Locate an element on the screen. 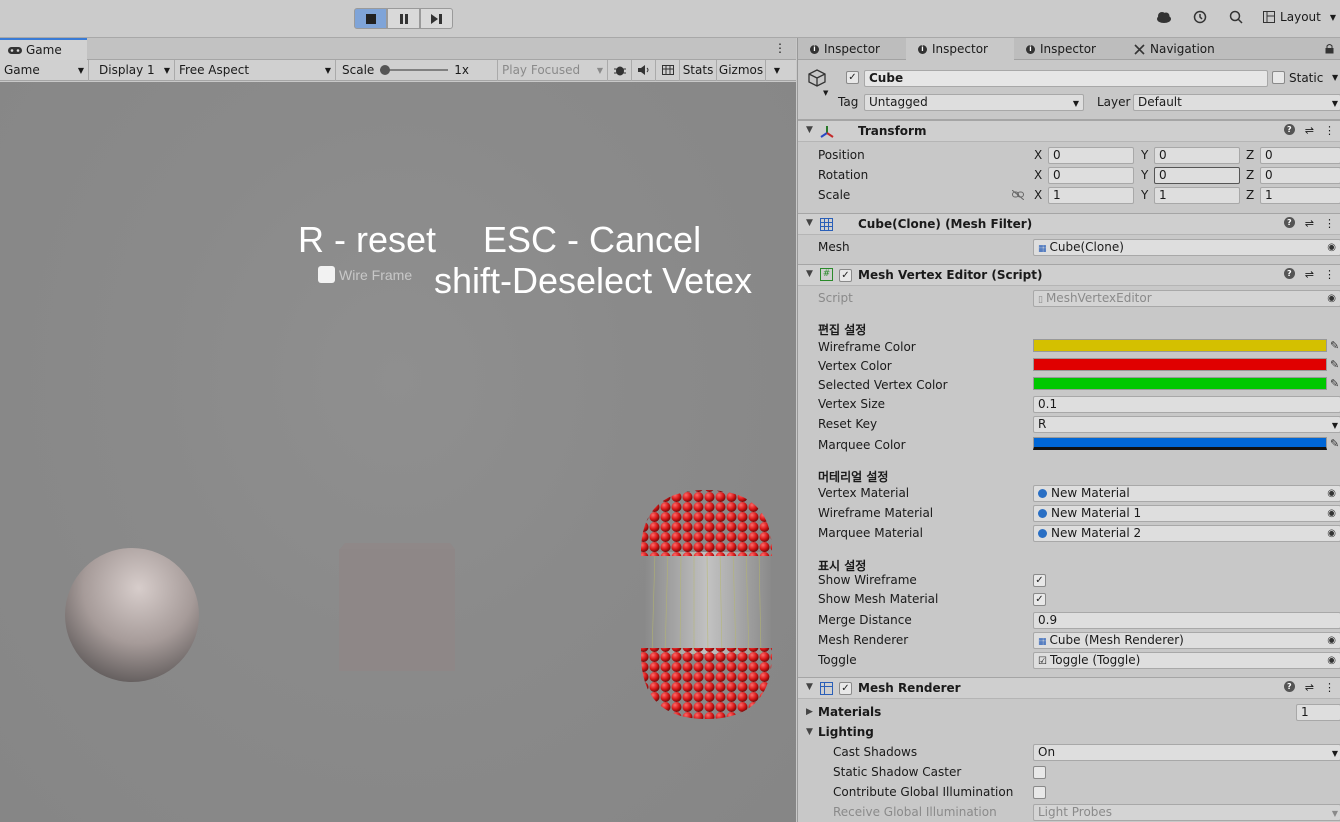 The height and width of the screenshot is (822, 1340). tab-navigation: Navigation is located at coordinates (1177, 49).